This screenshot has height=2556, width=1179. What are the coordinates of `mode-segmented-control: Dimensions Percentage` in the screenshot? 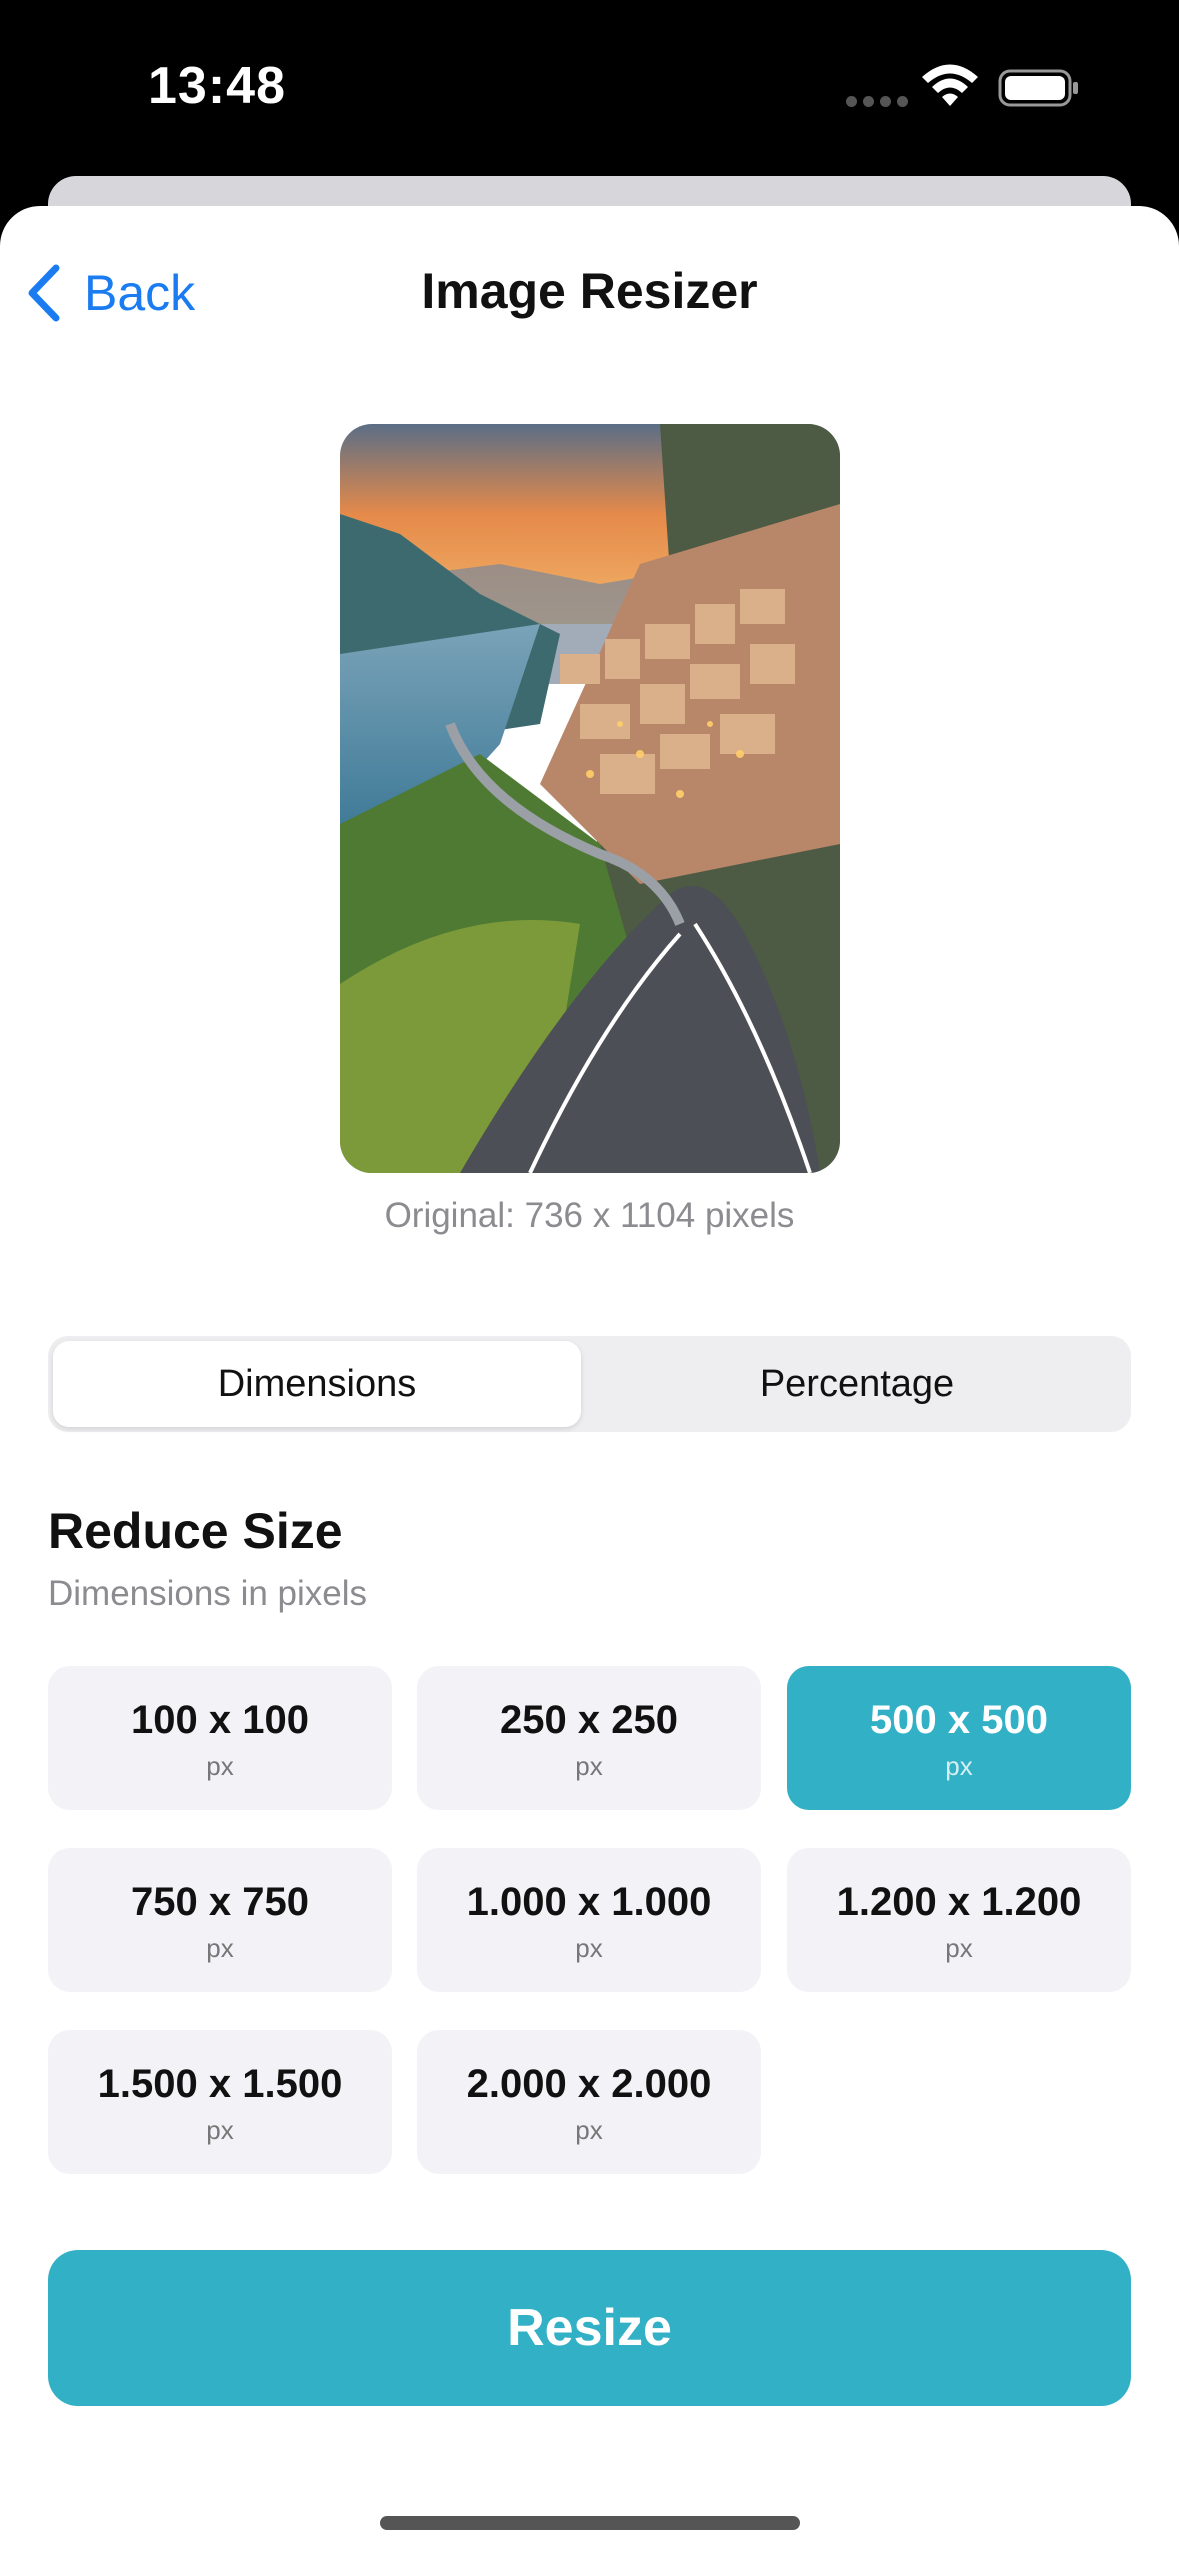 It's located at (589, 1384).